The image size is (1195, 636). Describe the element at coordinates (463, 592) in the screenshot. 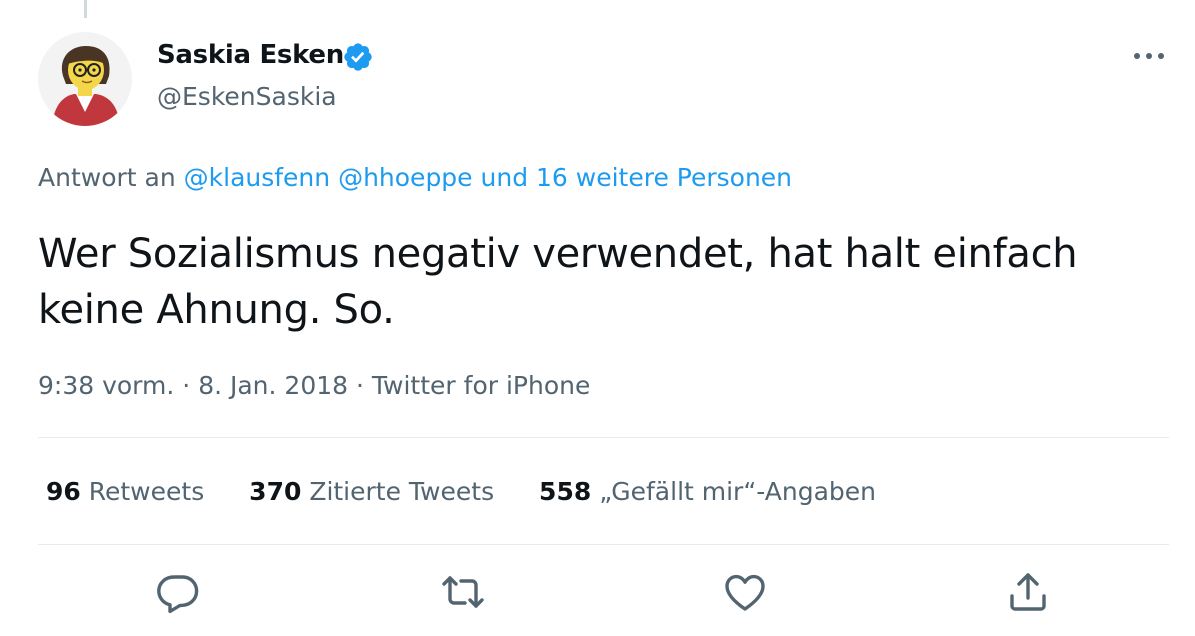

I see `retweet-icon` at that location.